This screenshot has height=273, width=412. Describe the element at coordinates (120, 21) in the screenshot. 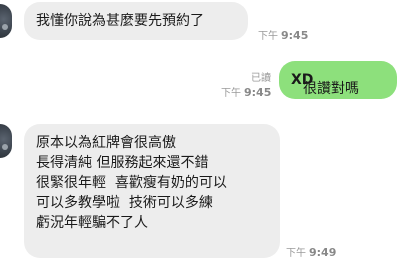

I see `message-text: 我懂你說為甚麼要先預約了` at that location.